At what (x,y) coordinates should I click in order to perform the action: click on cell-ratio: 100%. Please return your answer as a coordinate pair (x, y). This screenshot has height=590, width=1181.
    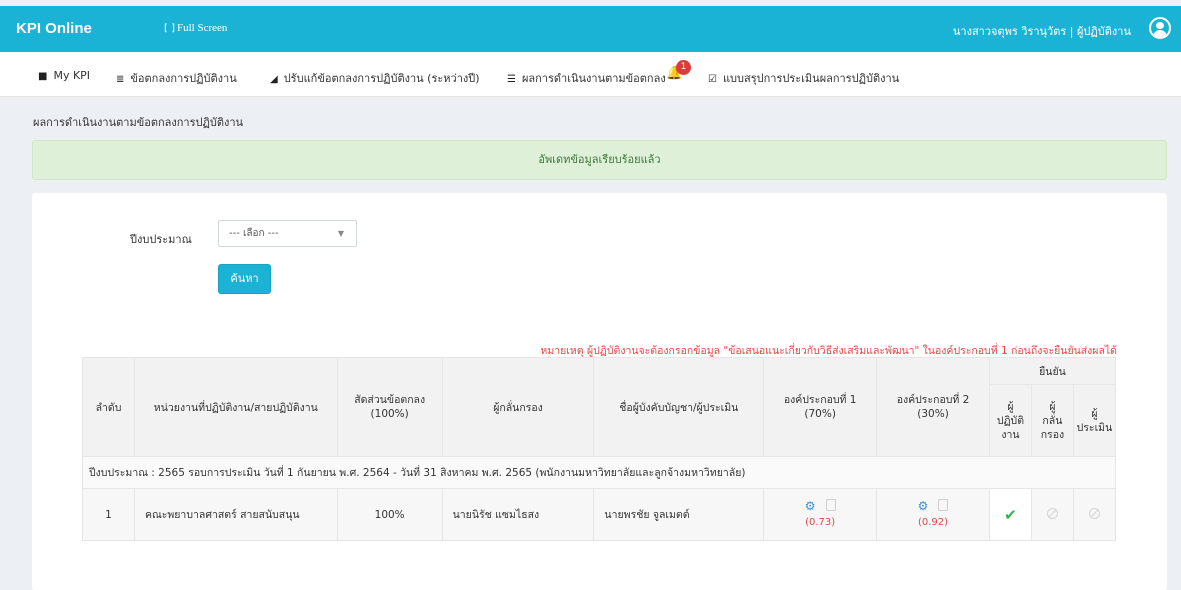
    Looking at the image, I should click on (389, 514).